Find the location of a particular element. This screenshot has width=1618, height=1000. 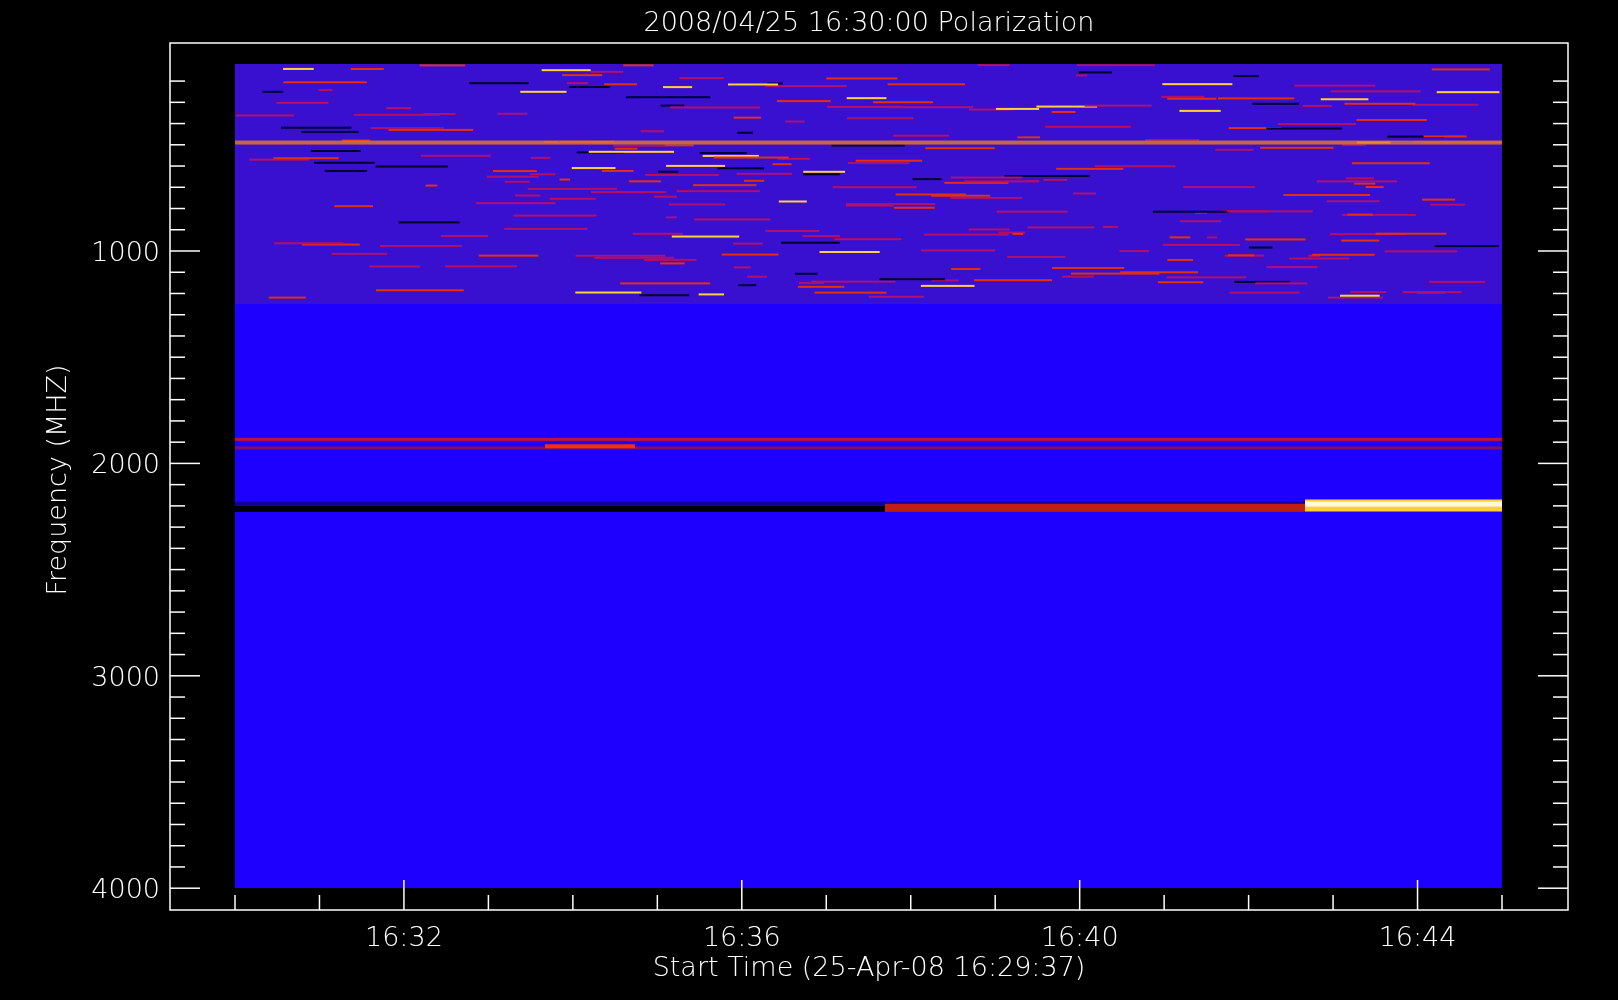

x-axis-label: Start Time (25-Apr-08 16:29:37) is located at coordinates (869, 966).